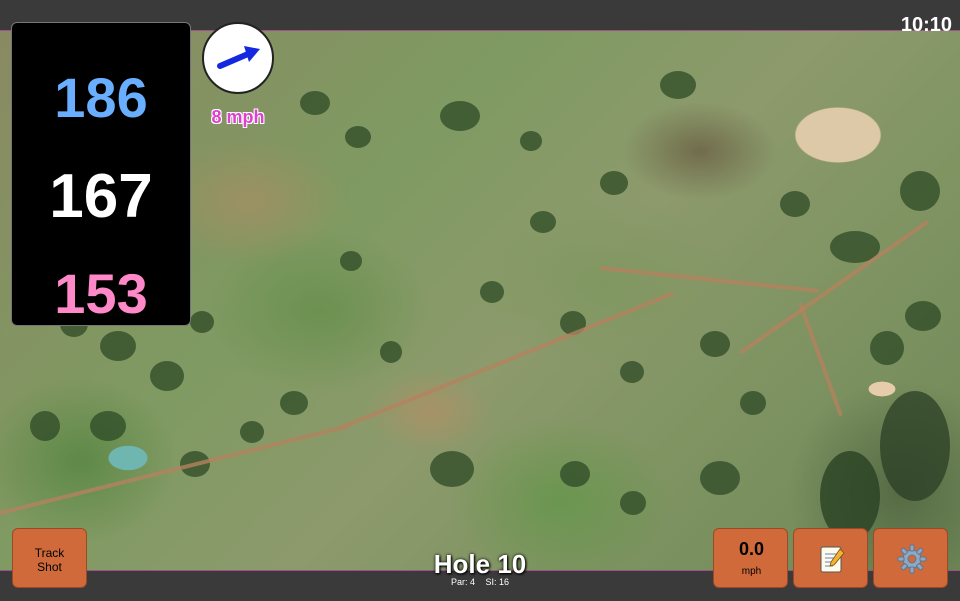  What do you see at coordinates (915, 446) in the screenshot?
I see `tree-line` at bounding box center [915, 446].